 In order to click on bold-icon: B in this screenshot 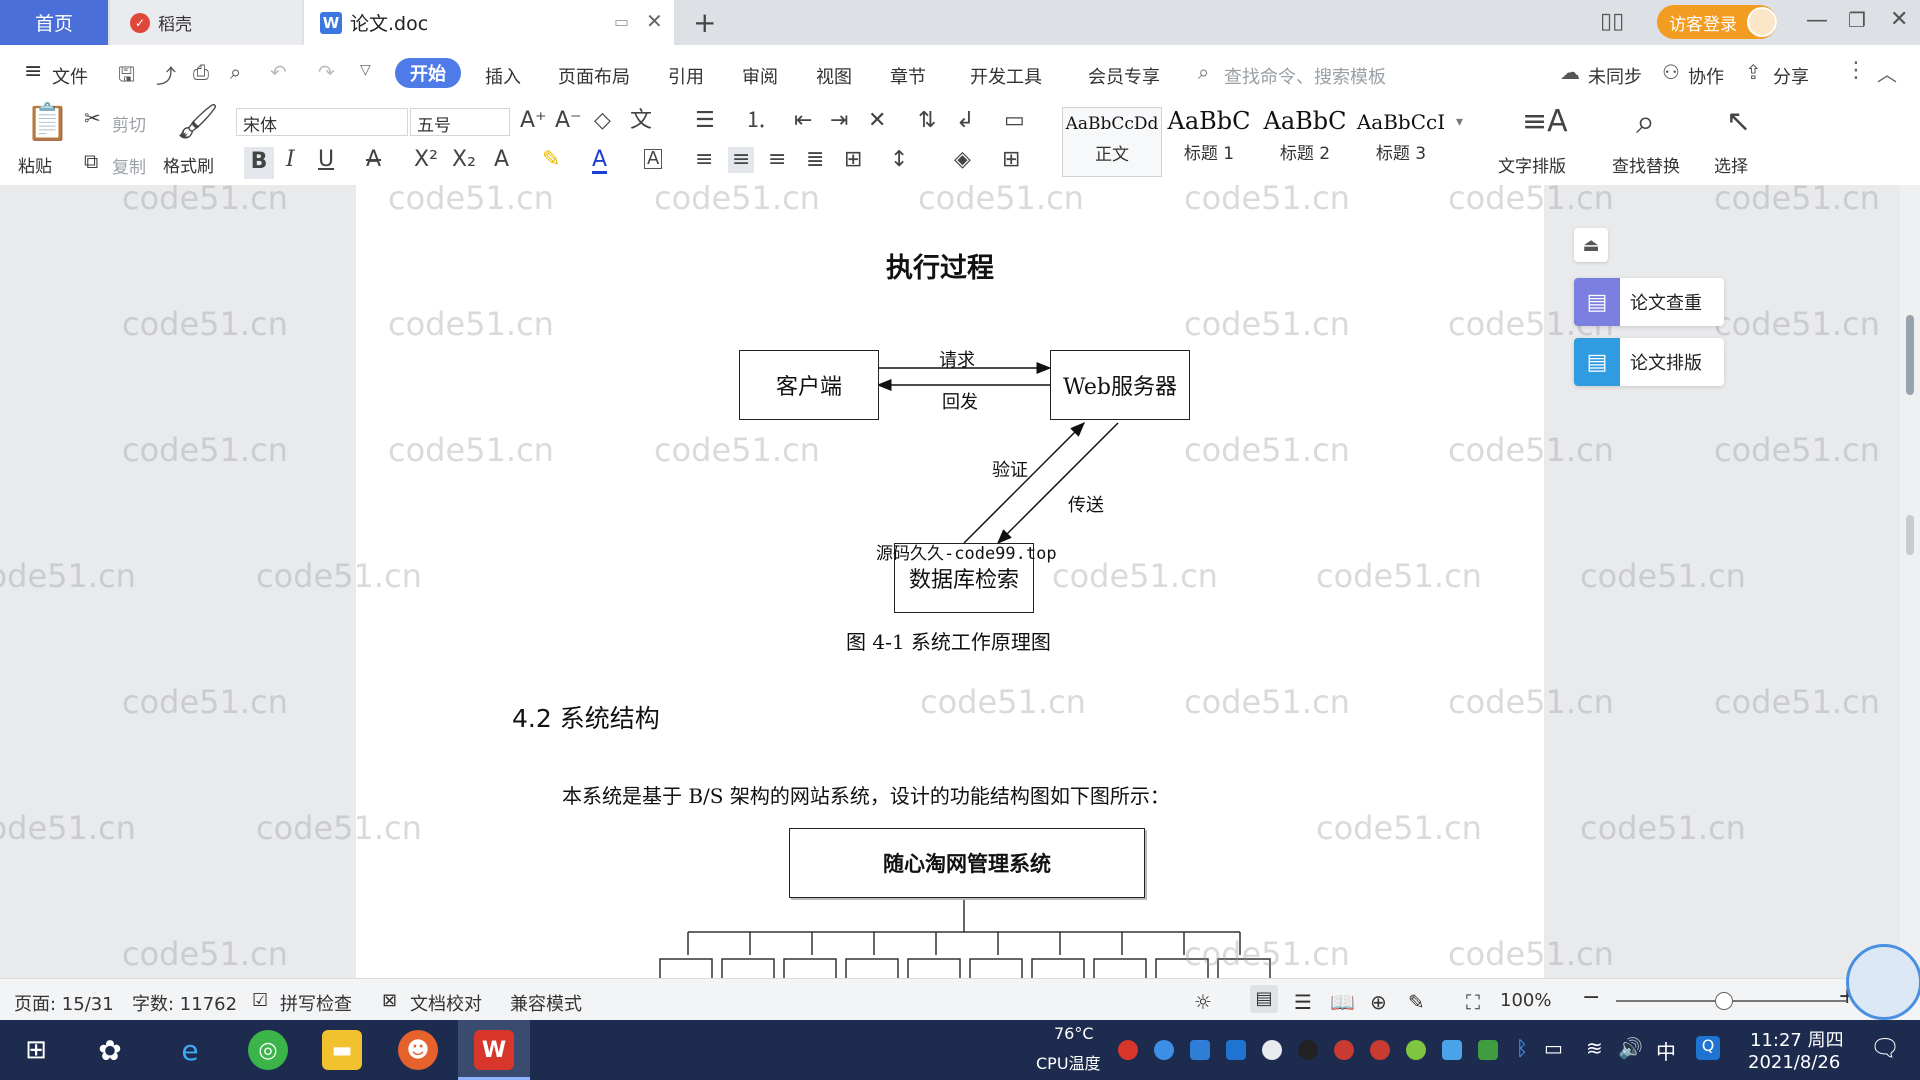, I will do `click(259, 163)`.